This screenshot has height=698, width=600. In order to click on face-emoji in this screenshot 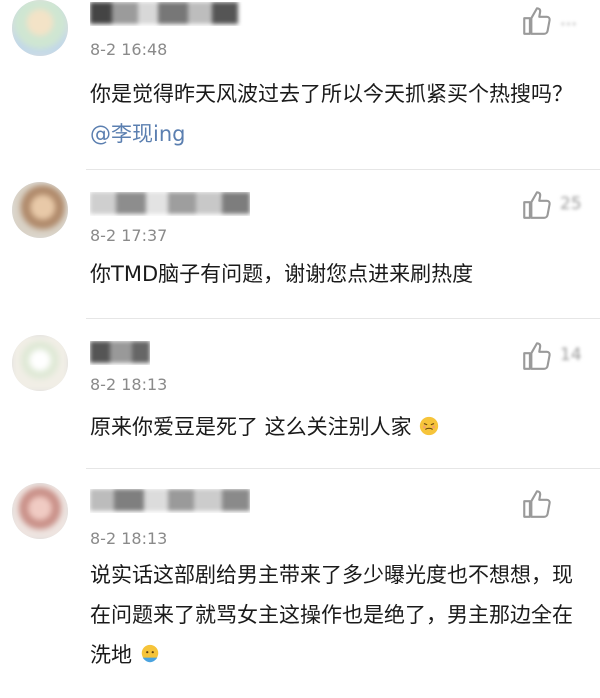, I will do `click(149, 653)`.